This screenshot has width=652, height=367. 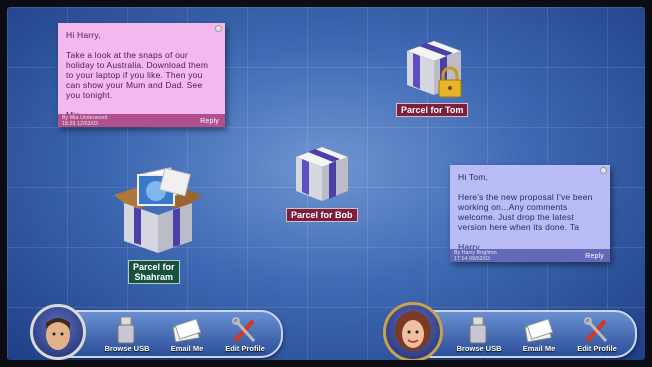 I want to click on parcel-bob-box-icon, so click(x=322, y=174).